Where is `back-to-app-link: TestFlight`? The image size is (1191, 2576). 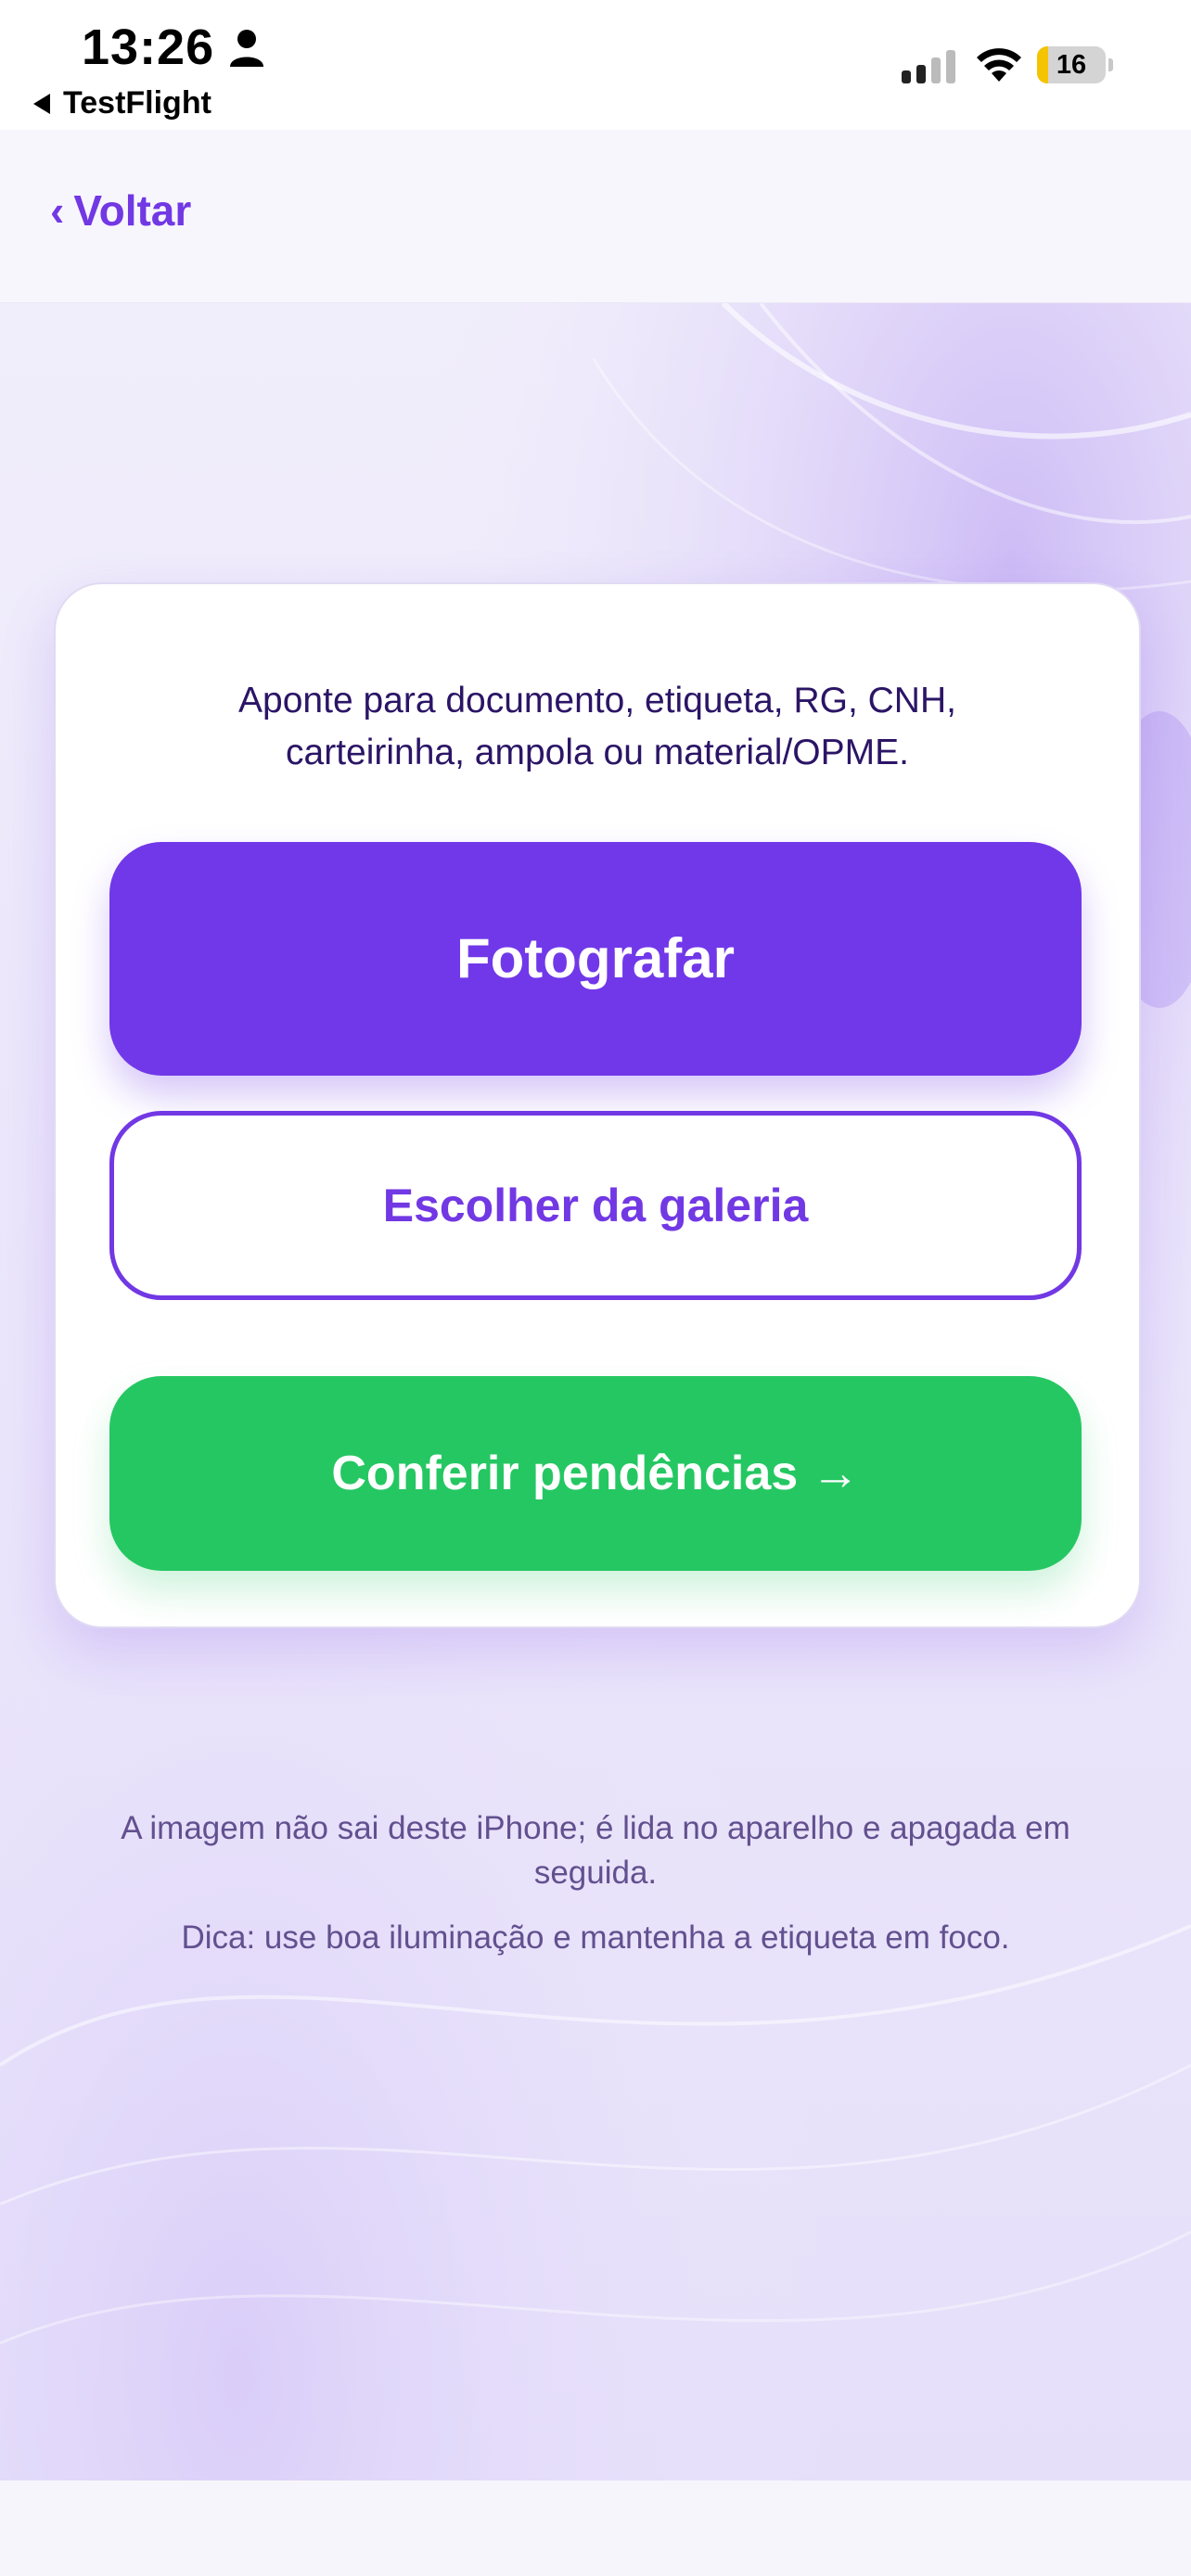
back-to-app-link: TestFlight is located at coordinates (122, 103).